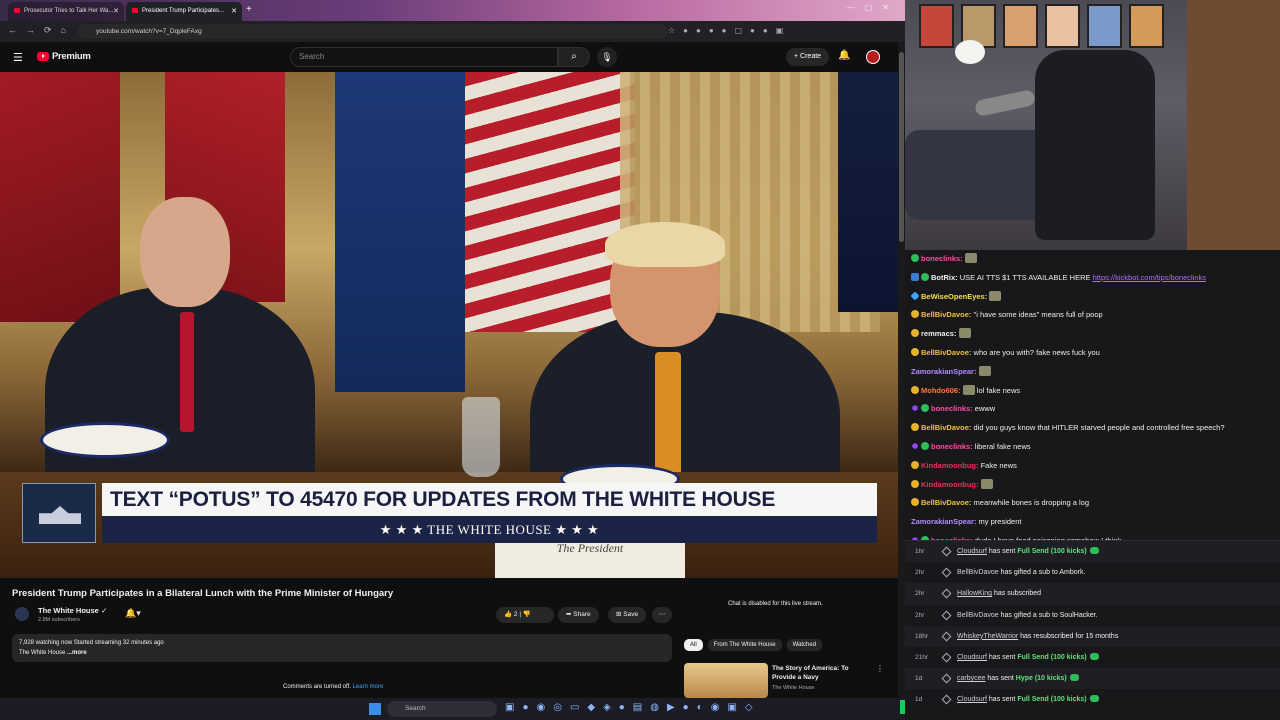  Describe the element at coordinates (442, 709) in the screenshot. I see `taskbar-search: Search` at that location.